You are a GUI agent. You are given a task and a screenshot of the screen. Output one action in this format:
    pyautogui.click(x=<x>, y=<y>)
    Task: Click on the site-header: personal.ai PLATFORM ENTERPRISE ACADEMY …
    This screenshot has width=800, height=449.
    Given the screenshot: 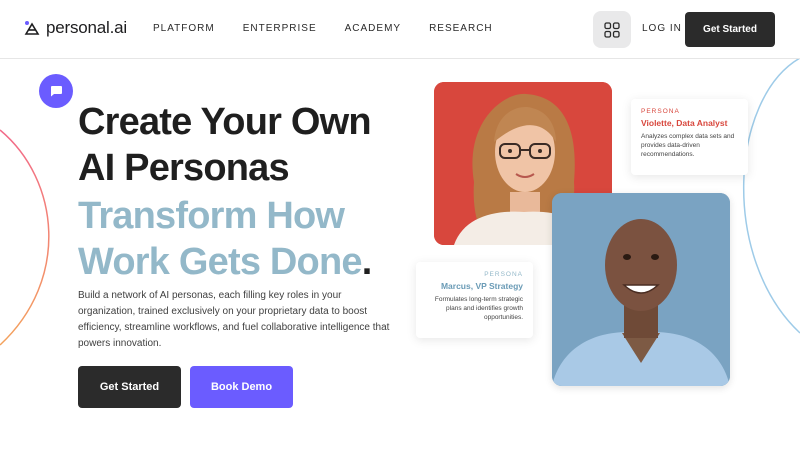 What is the action you would take?
    pyautogui.click(x=400, y=29)
    